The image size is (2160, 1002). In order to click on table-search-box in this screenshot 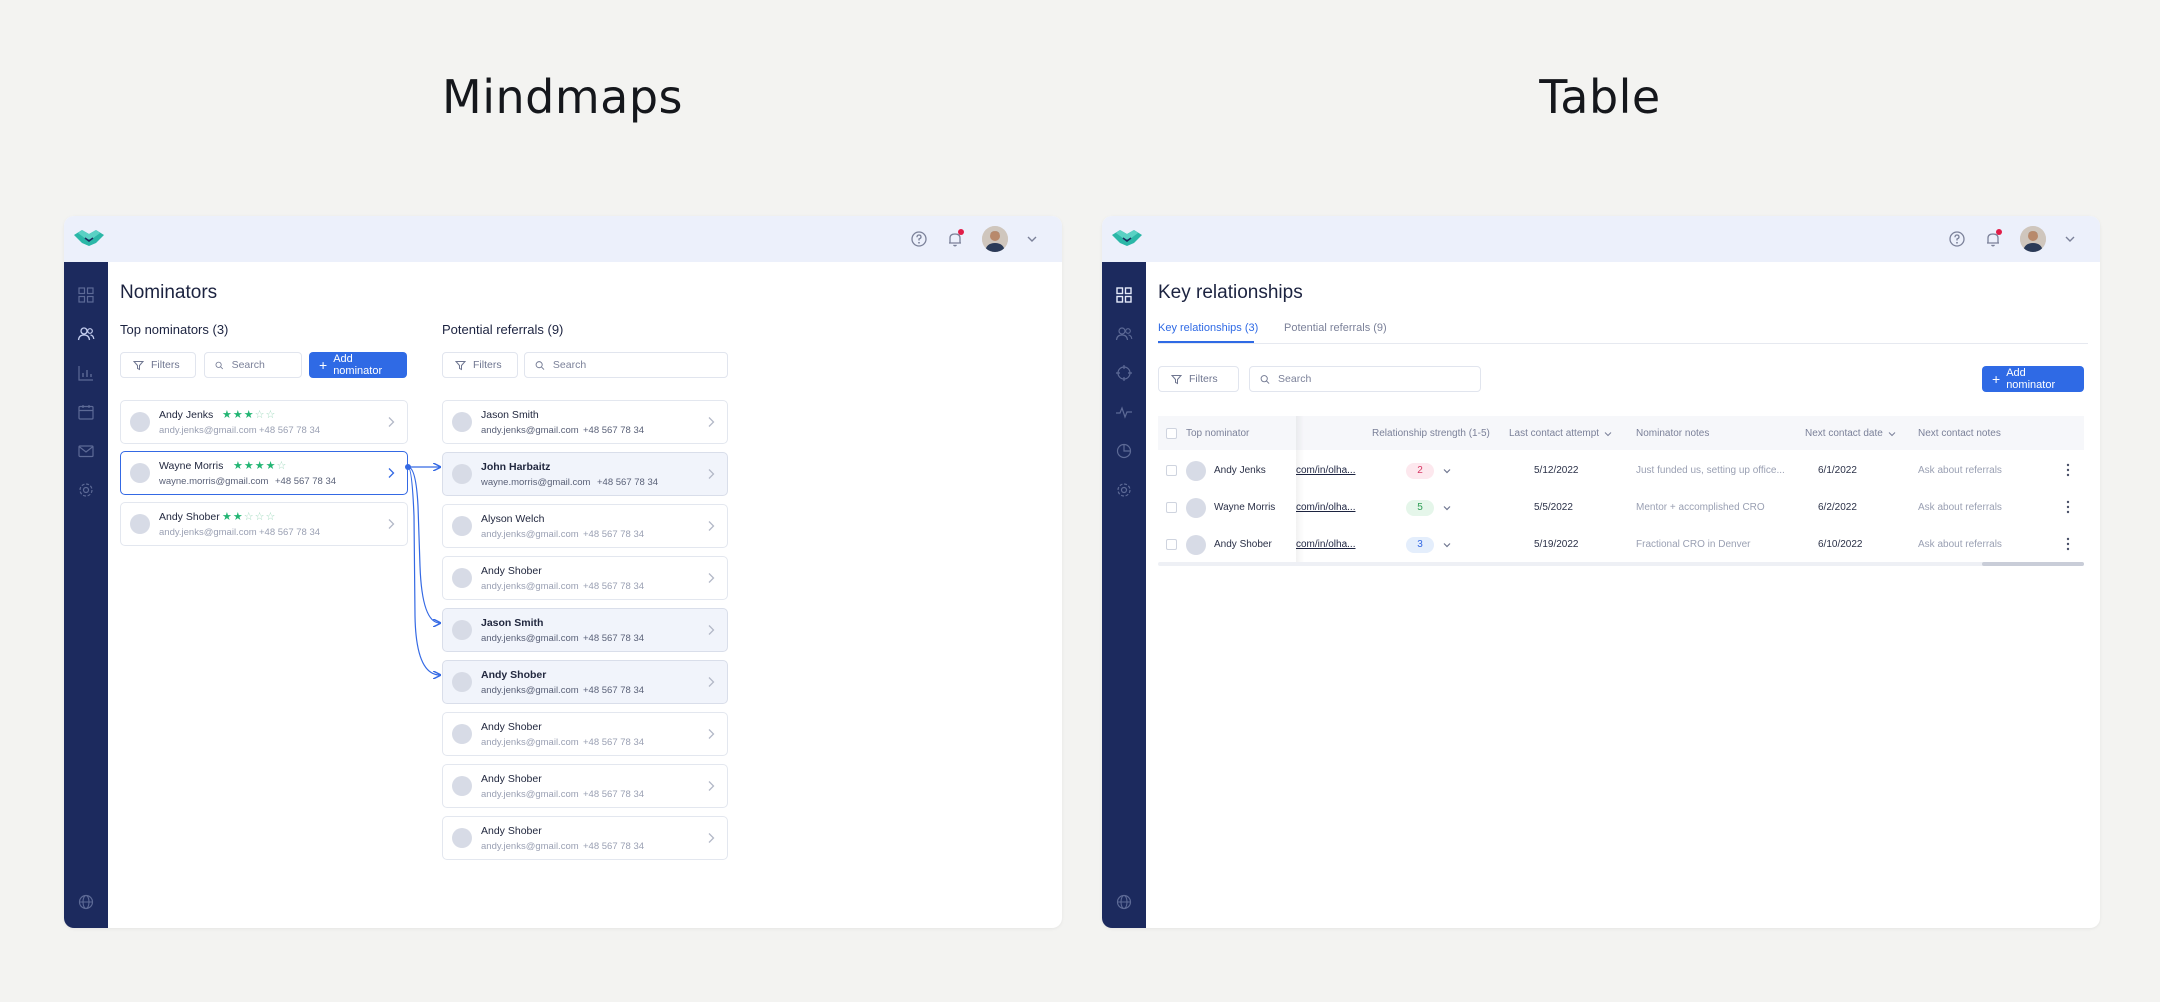, I will do `click(1365, 379)`.